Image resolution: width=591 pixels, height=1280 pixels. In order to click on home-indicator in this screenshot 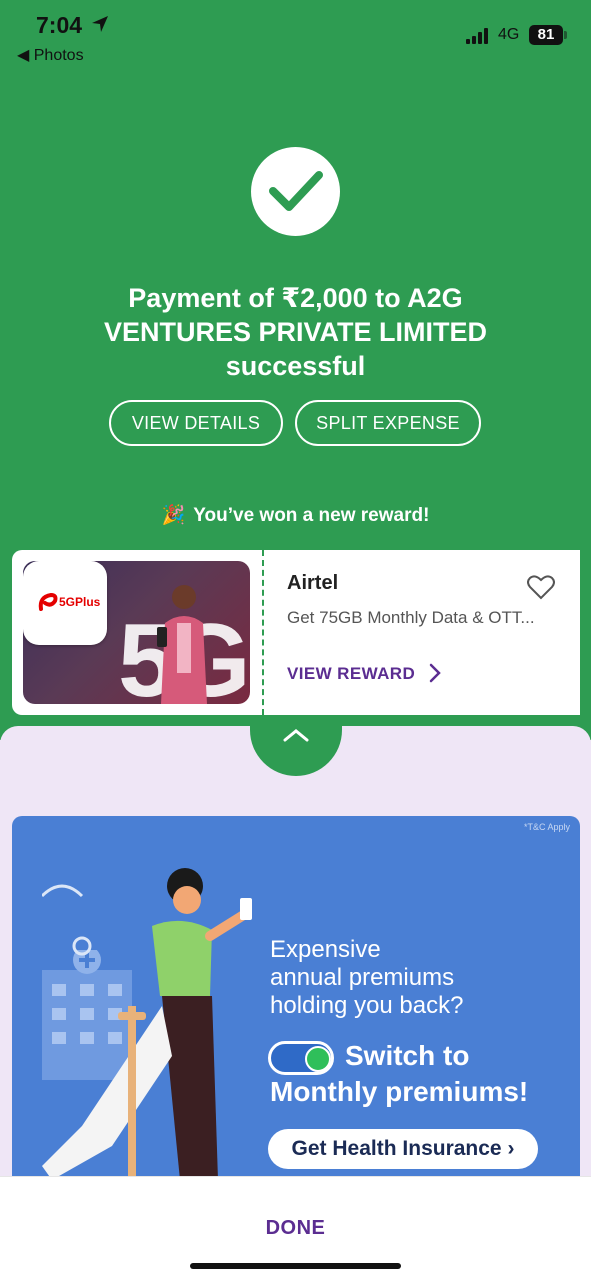, I will do `click(295, 1266)`.